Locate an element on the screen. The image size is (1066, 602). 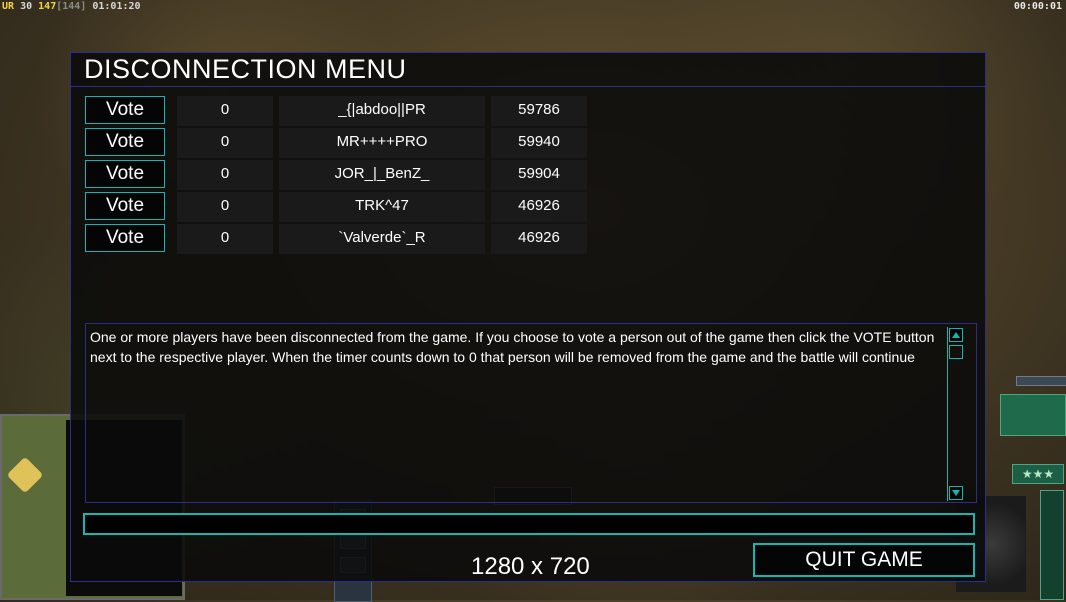
resource-readout: UR 30 147[144] 01:01:20 is located at coordinates (71, 6).